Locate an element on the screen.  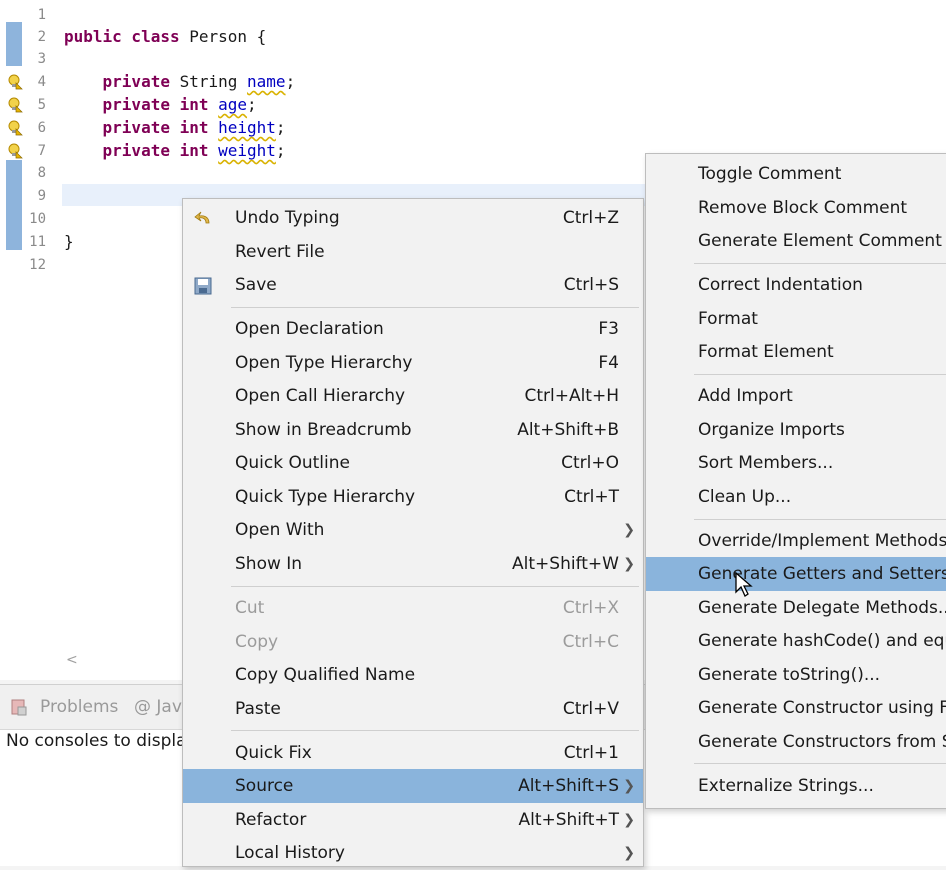
line-number: 2 is located at coordinates (41, 37).